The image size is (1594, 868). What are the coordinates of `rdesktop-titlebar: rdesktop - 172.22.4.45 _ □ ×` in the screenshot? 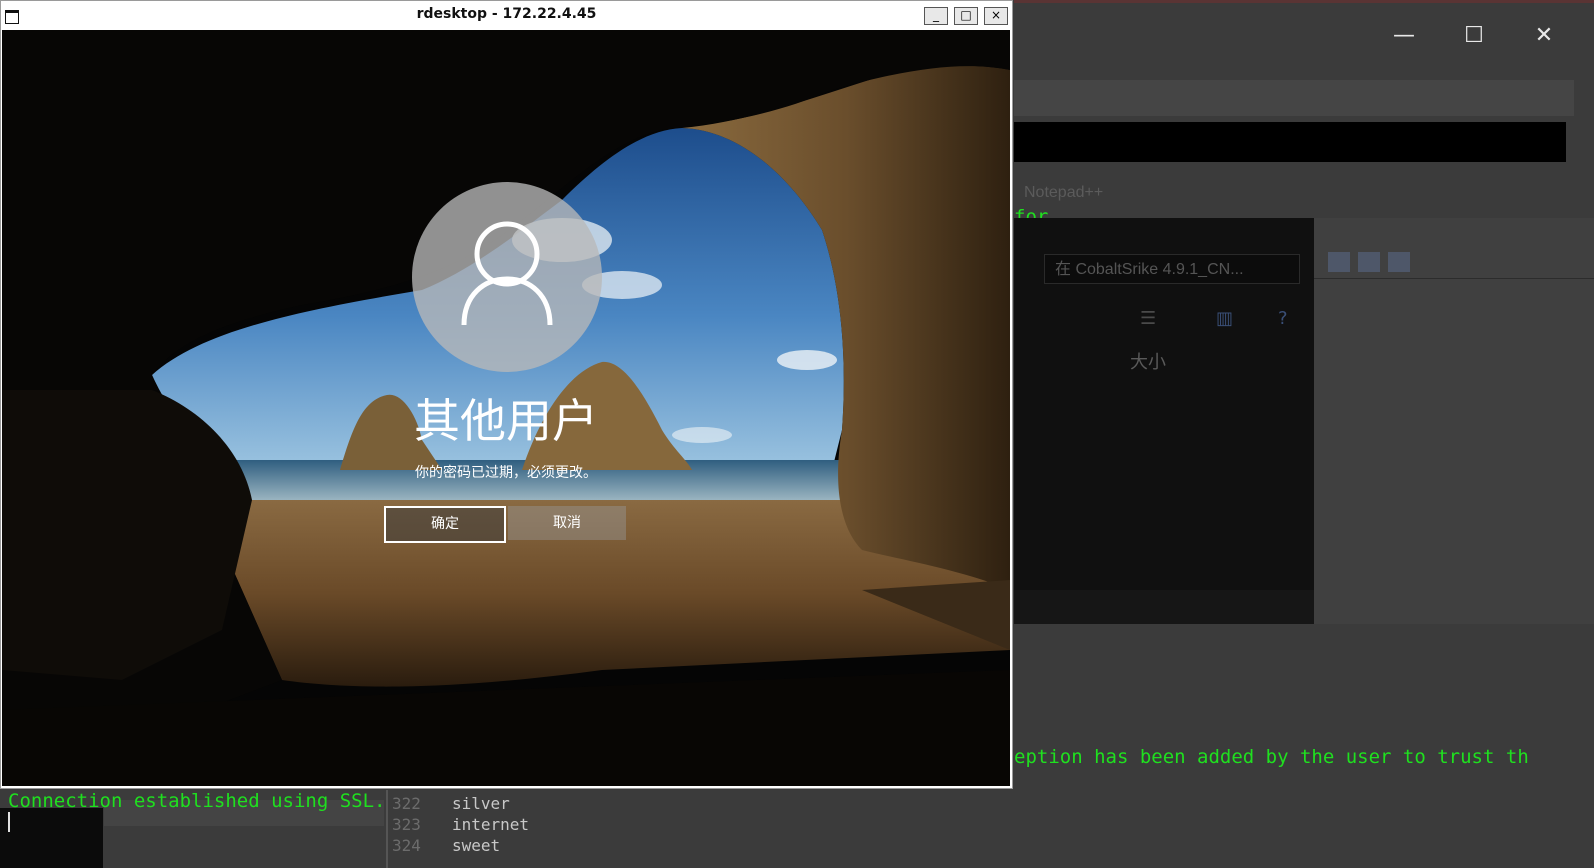 It's located at (506, 15).